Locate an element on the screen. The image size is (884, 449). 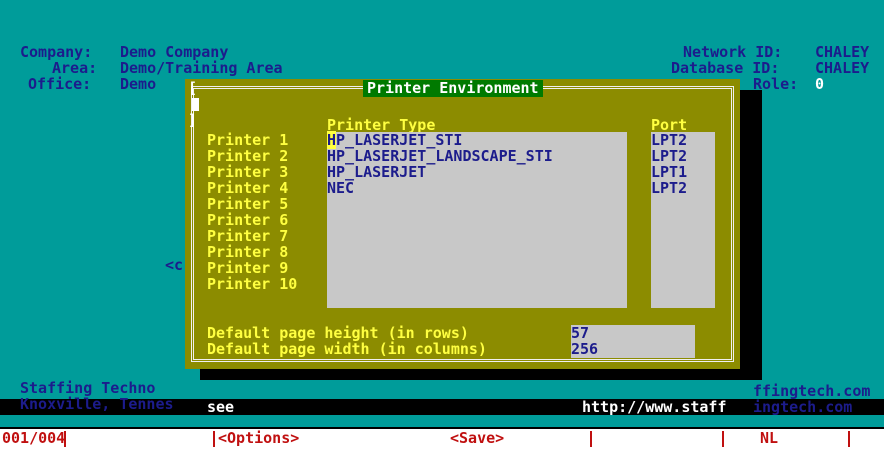
page-width-input: 256 is located at coordinates (584, 349).